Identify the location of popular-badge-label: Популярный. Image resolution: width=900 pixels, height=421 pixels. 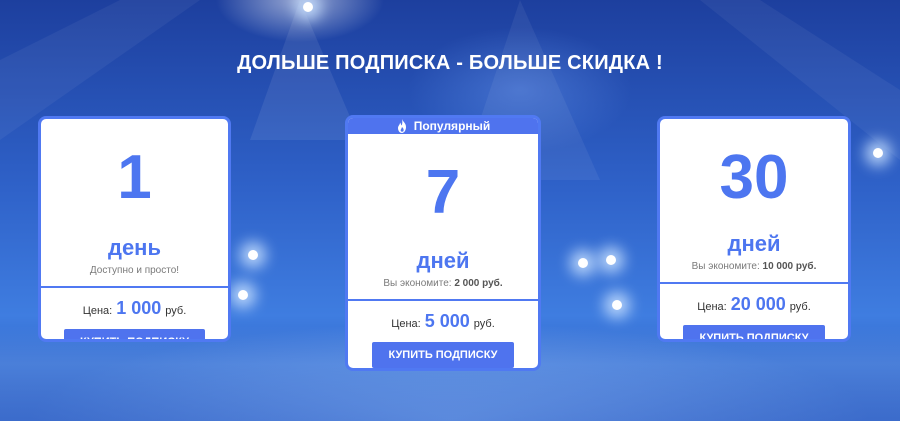
(452, 126).